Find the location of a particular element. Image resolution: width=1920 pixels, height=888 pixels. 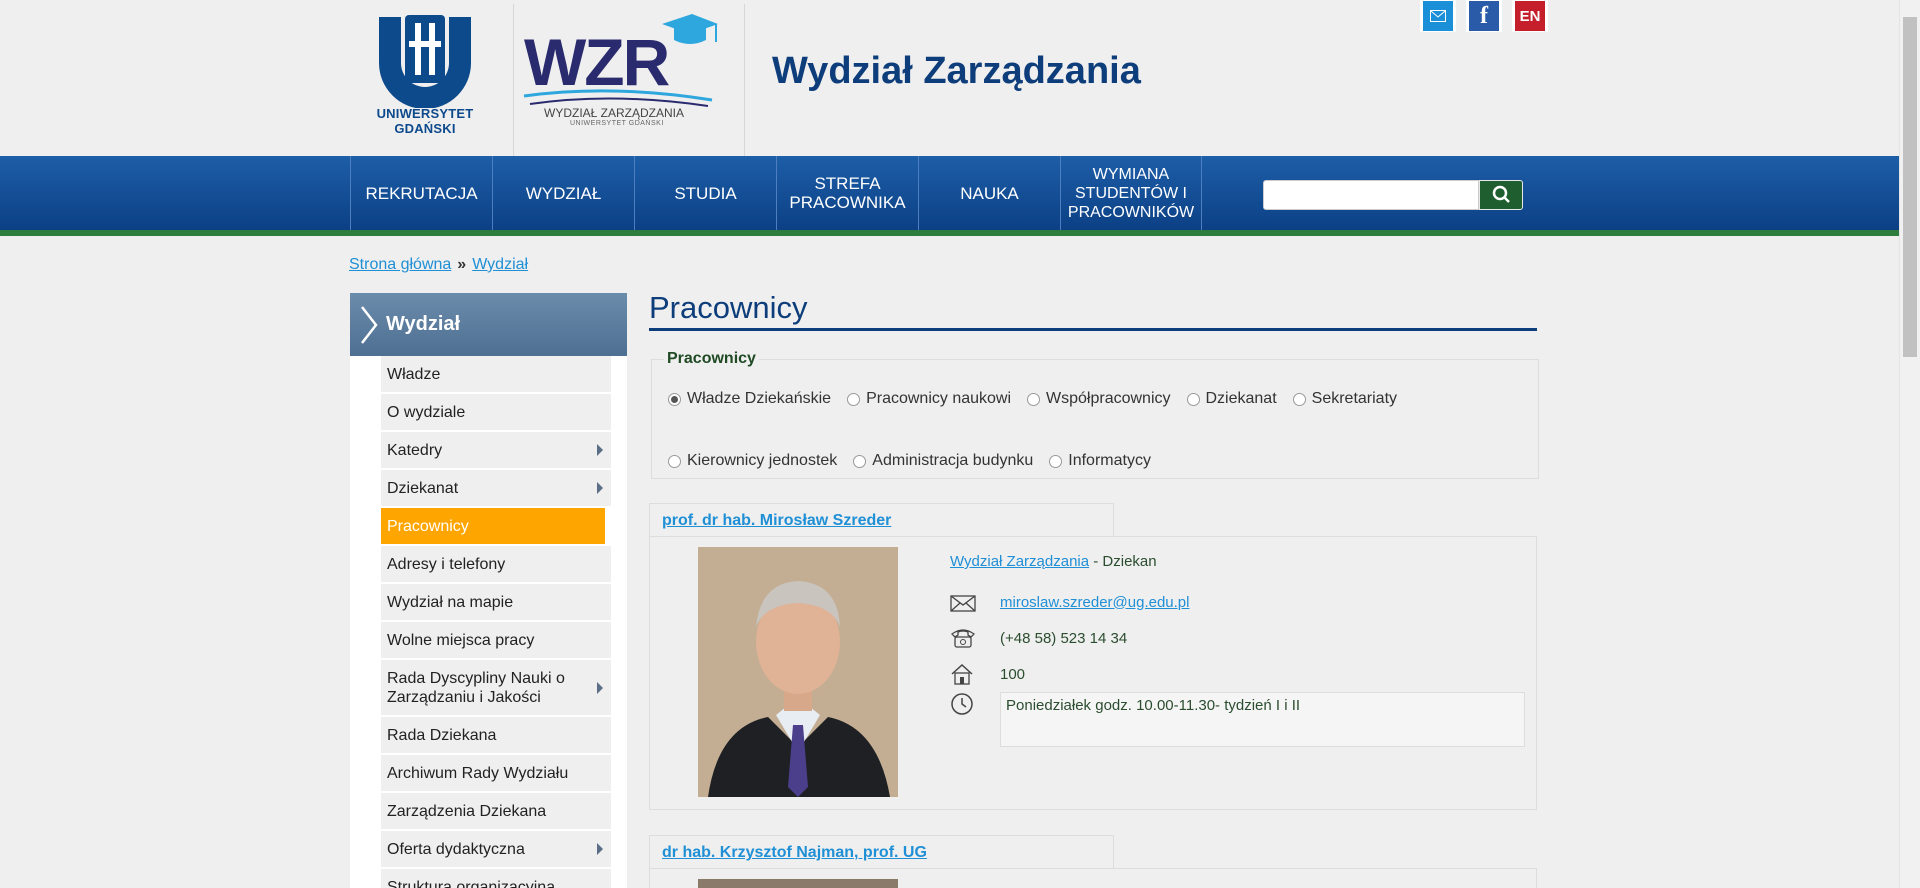

breadcrumb: Strona główna » Wydział is located at coordinates (438, 265).